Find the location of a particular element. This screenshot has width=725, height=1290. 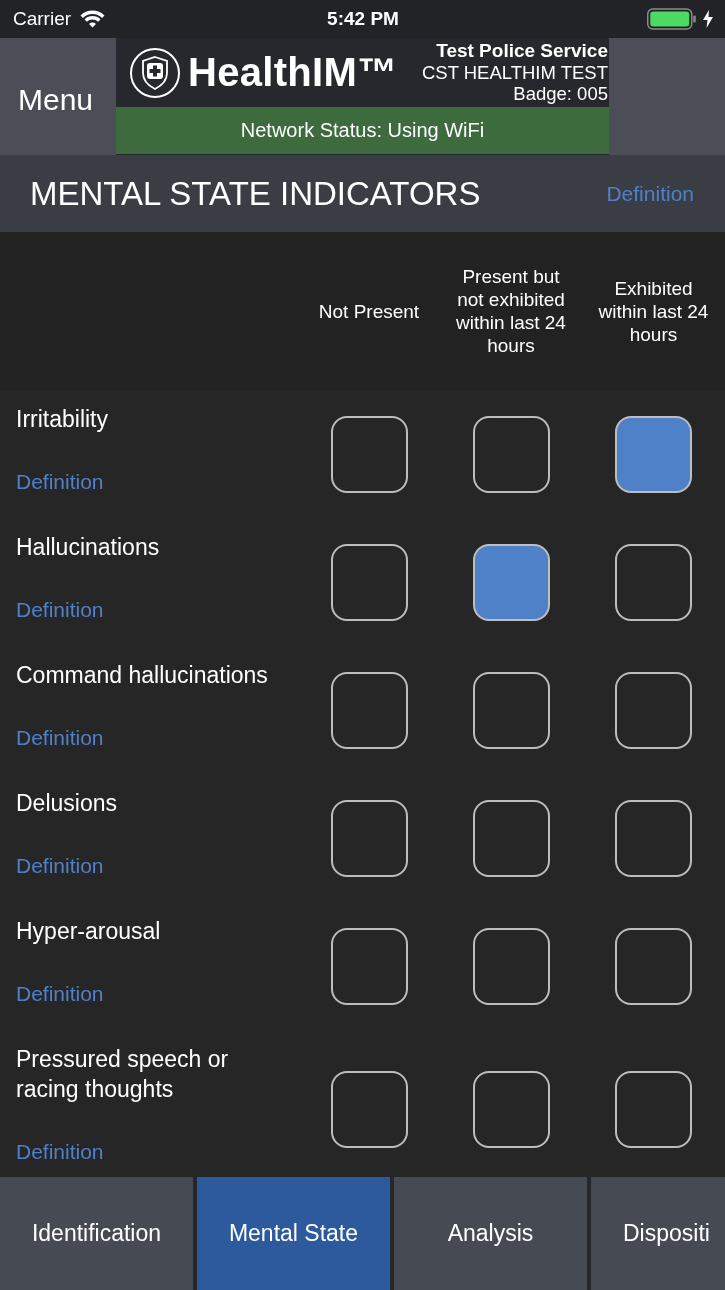

wifi-icon is located at coordinates (93, 19).